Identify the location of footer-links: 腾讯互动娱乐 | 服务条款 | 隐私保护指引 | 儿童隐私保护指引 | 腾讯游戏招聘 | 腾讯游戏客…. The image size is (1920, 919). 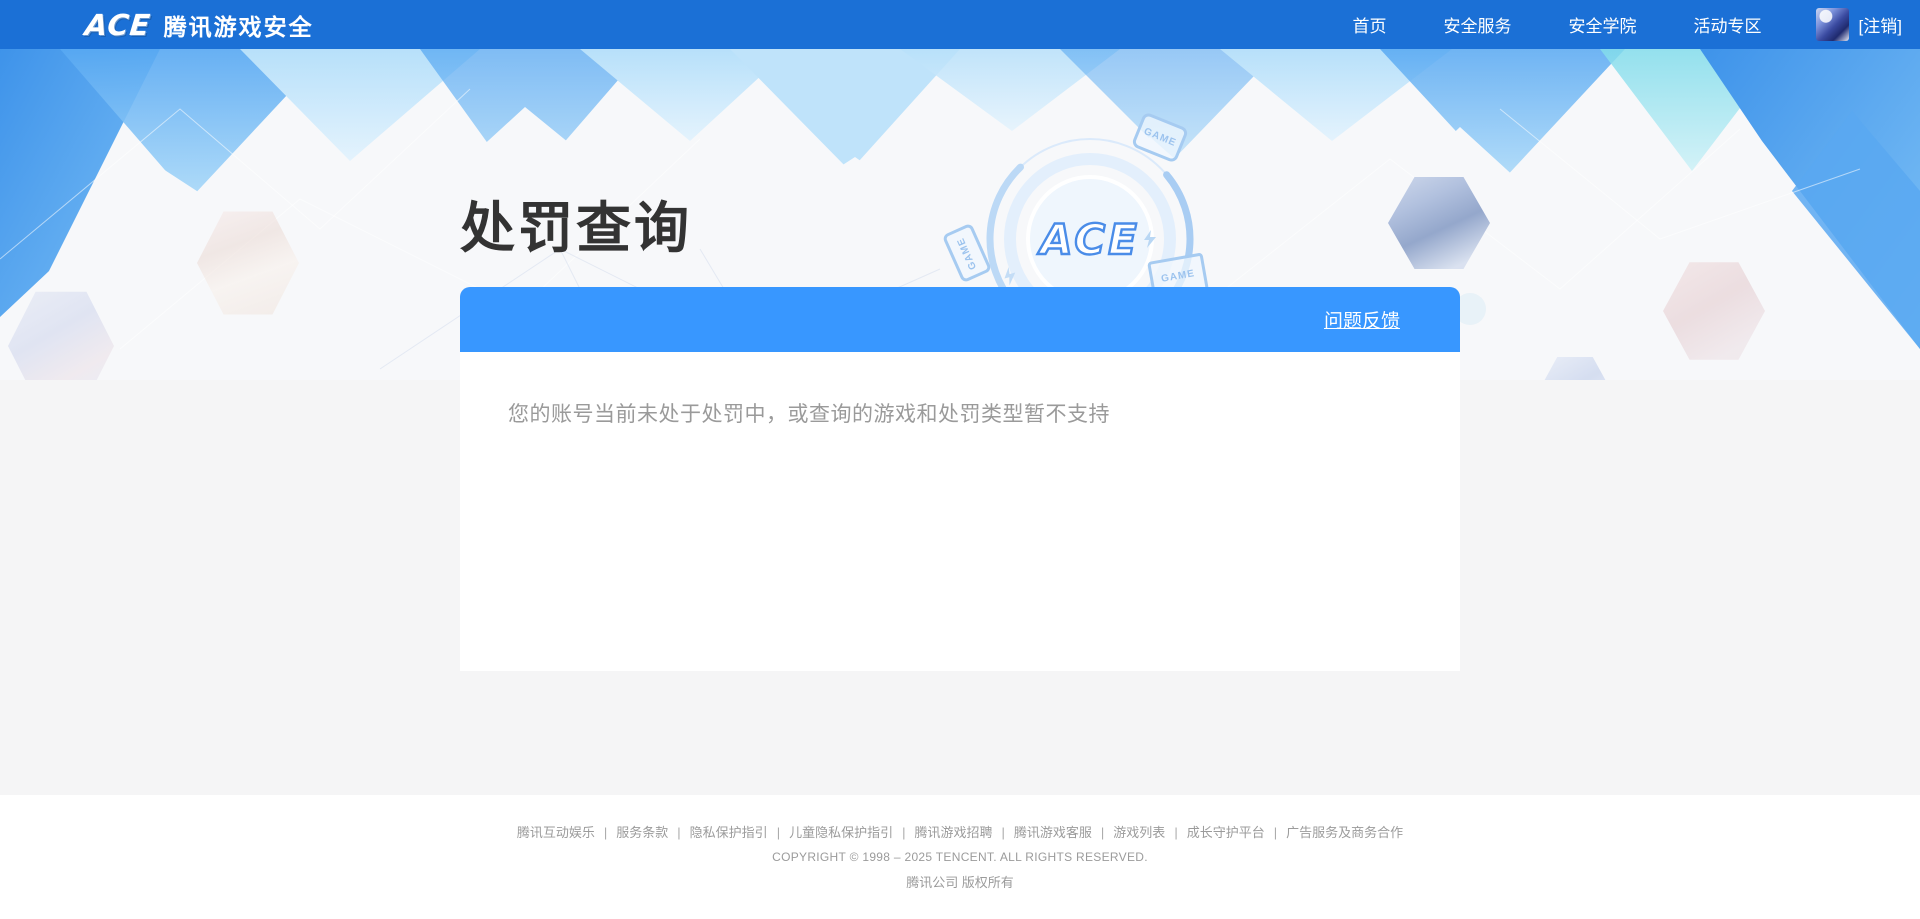
(960, 831).